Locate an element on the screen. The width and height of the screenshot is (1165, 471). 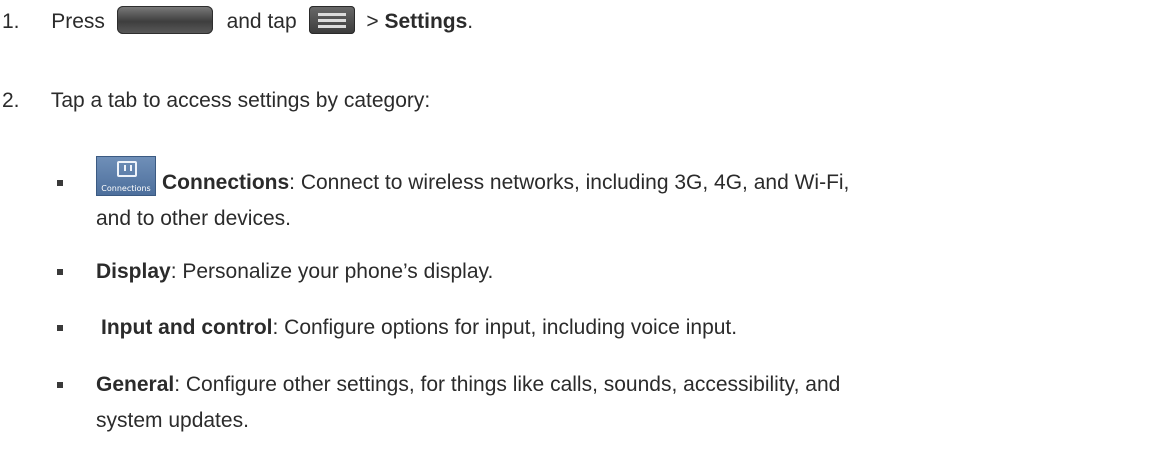
step-2-number: 2. is located at coordinates (11, 100).